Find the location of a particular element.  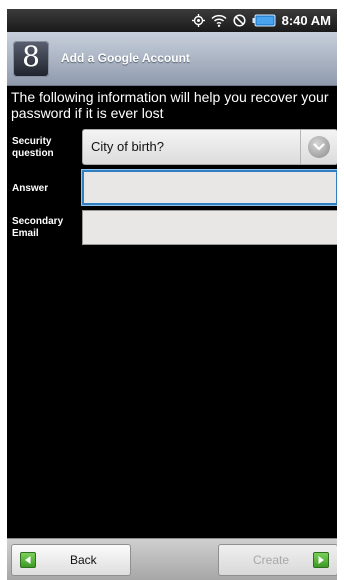

security-question-label: Security question is located at coordinates (45, 148).